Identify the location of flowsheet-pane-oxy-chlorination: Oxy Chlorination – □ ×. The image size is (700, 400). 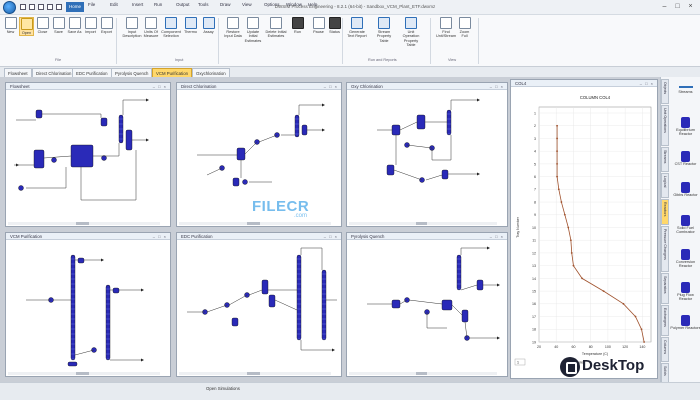
(427, 154).